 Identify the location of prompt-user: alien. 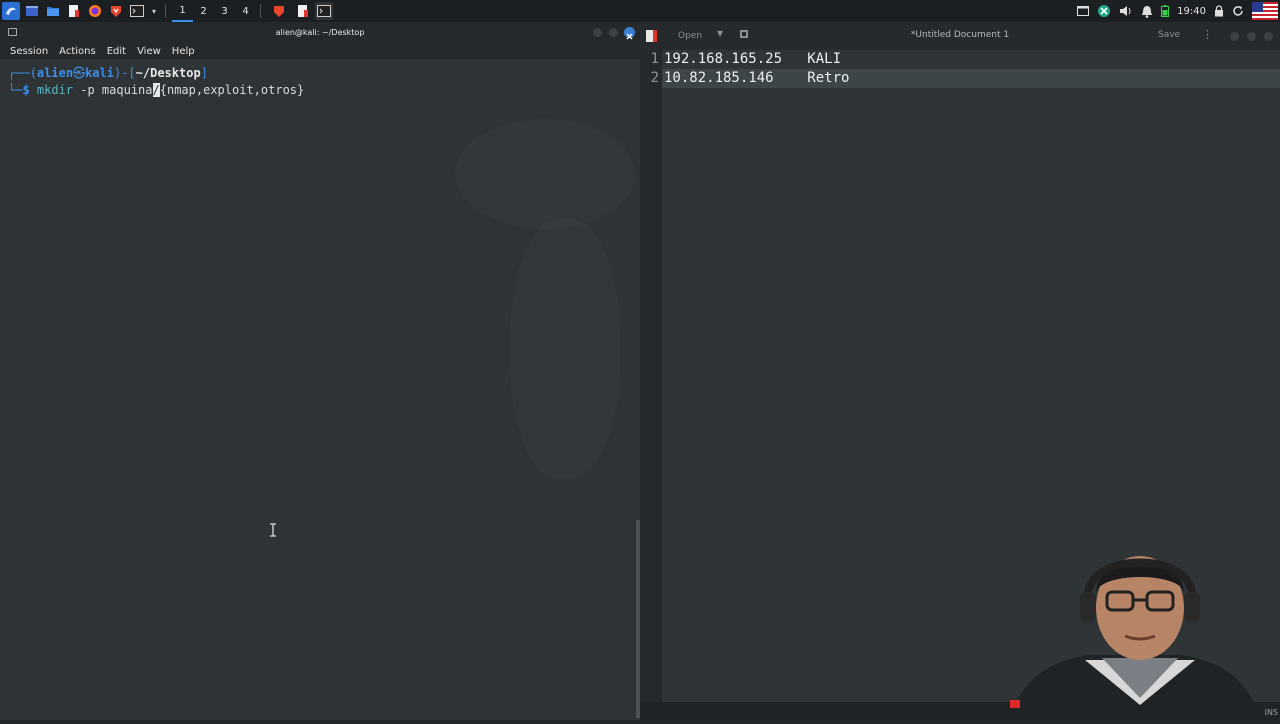
(55, 73).